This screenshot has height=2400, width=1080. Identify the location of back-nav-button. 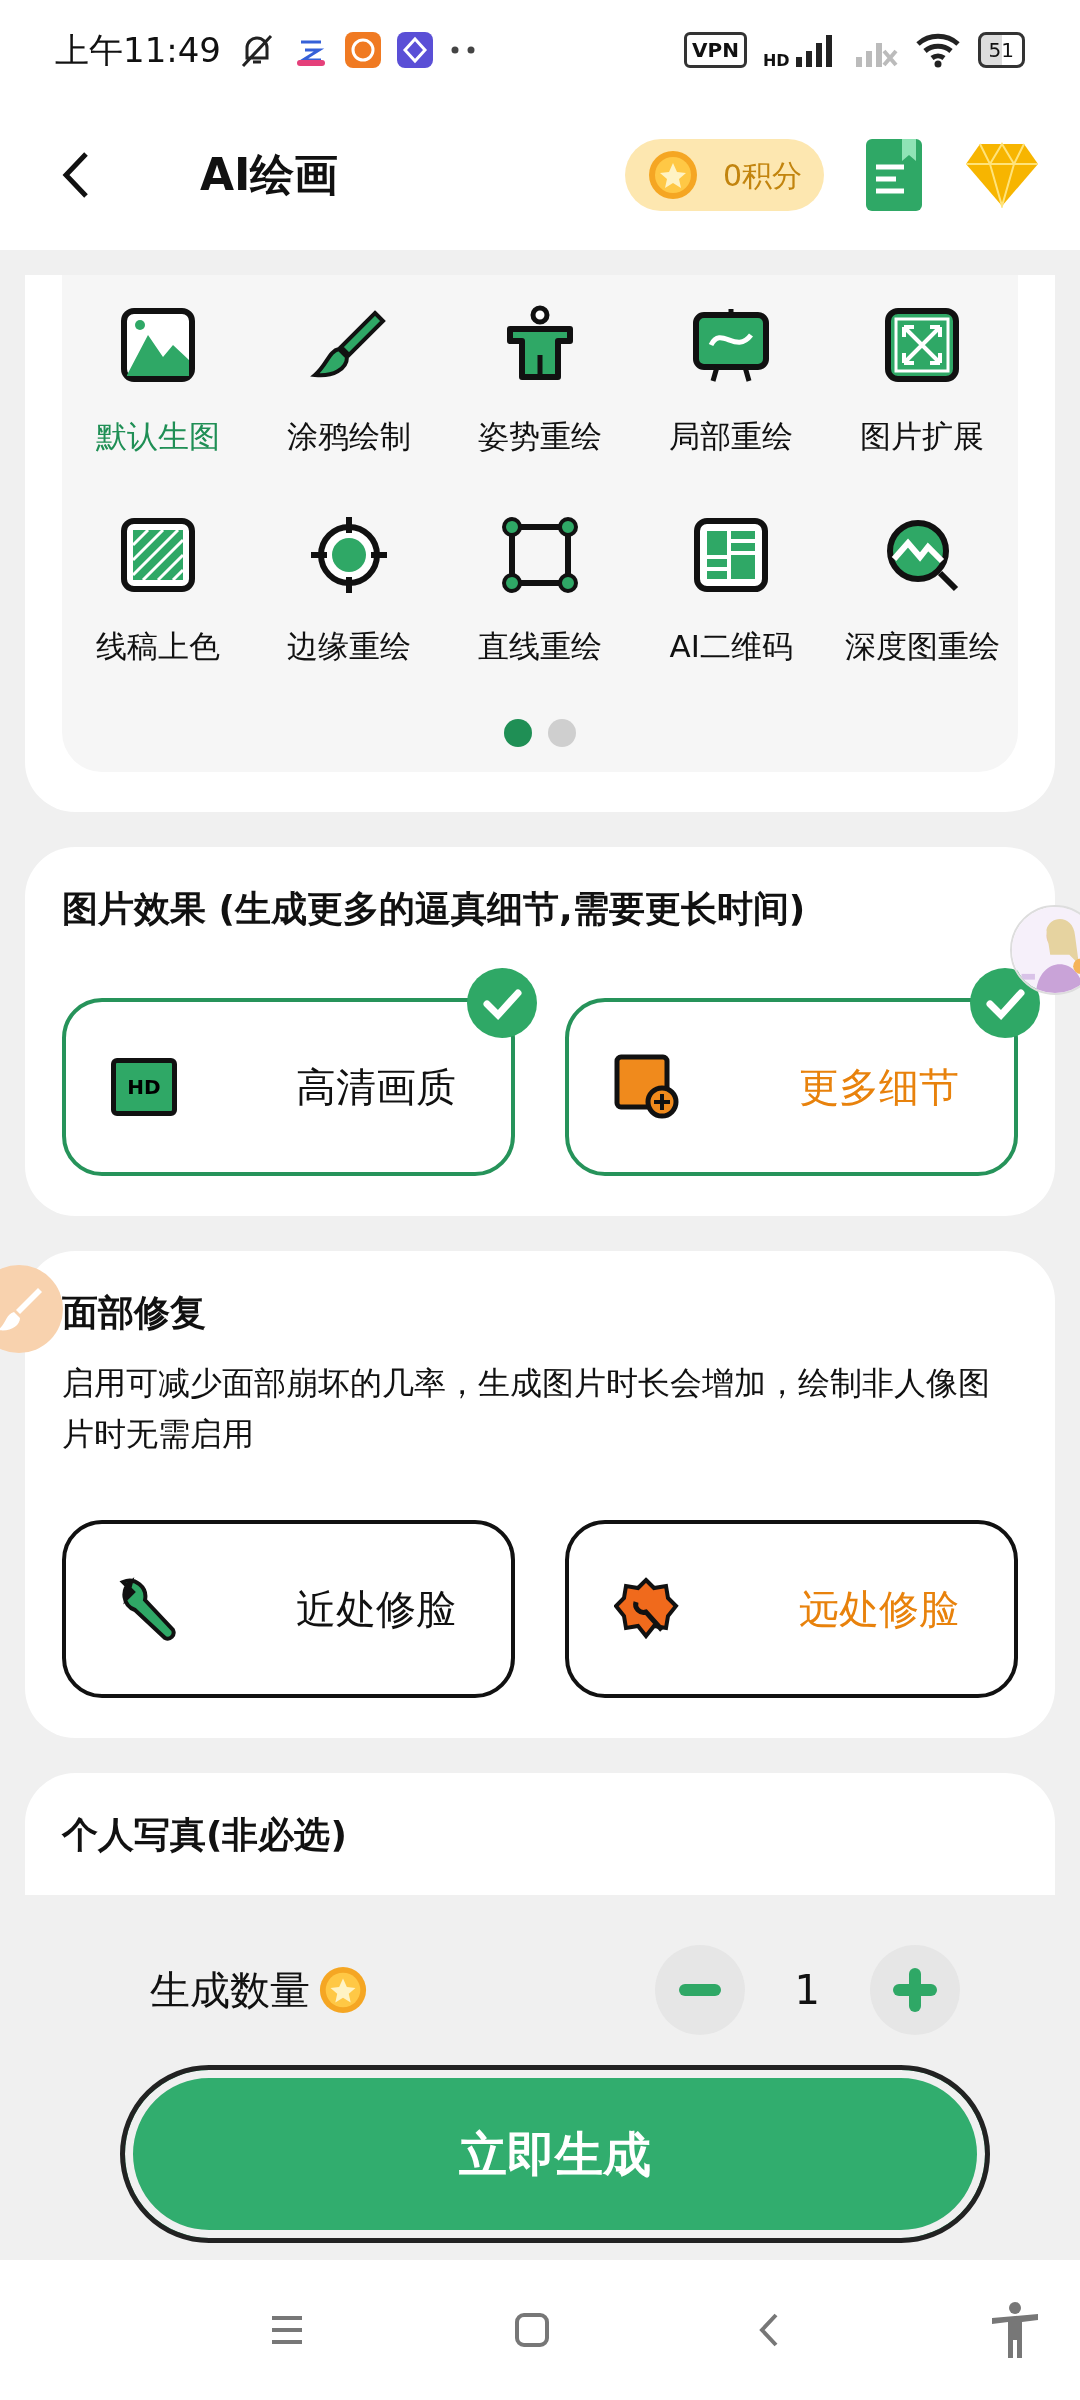
(769, 2330).